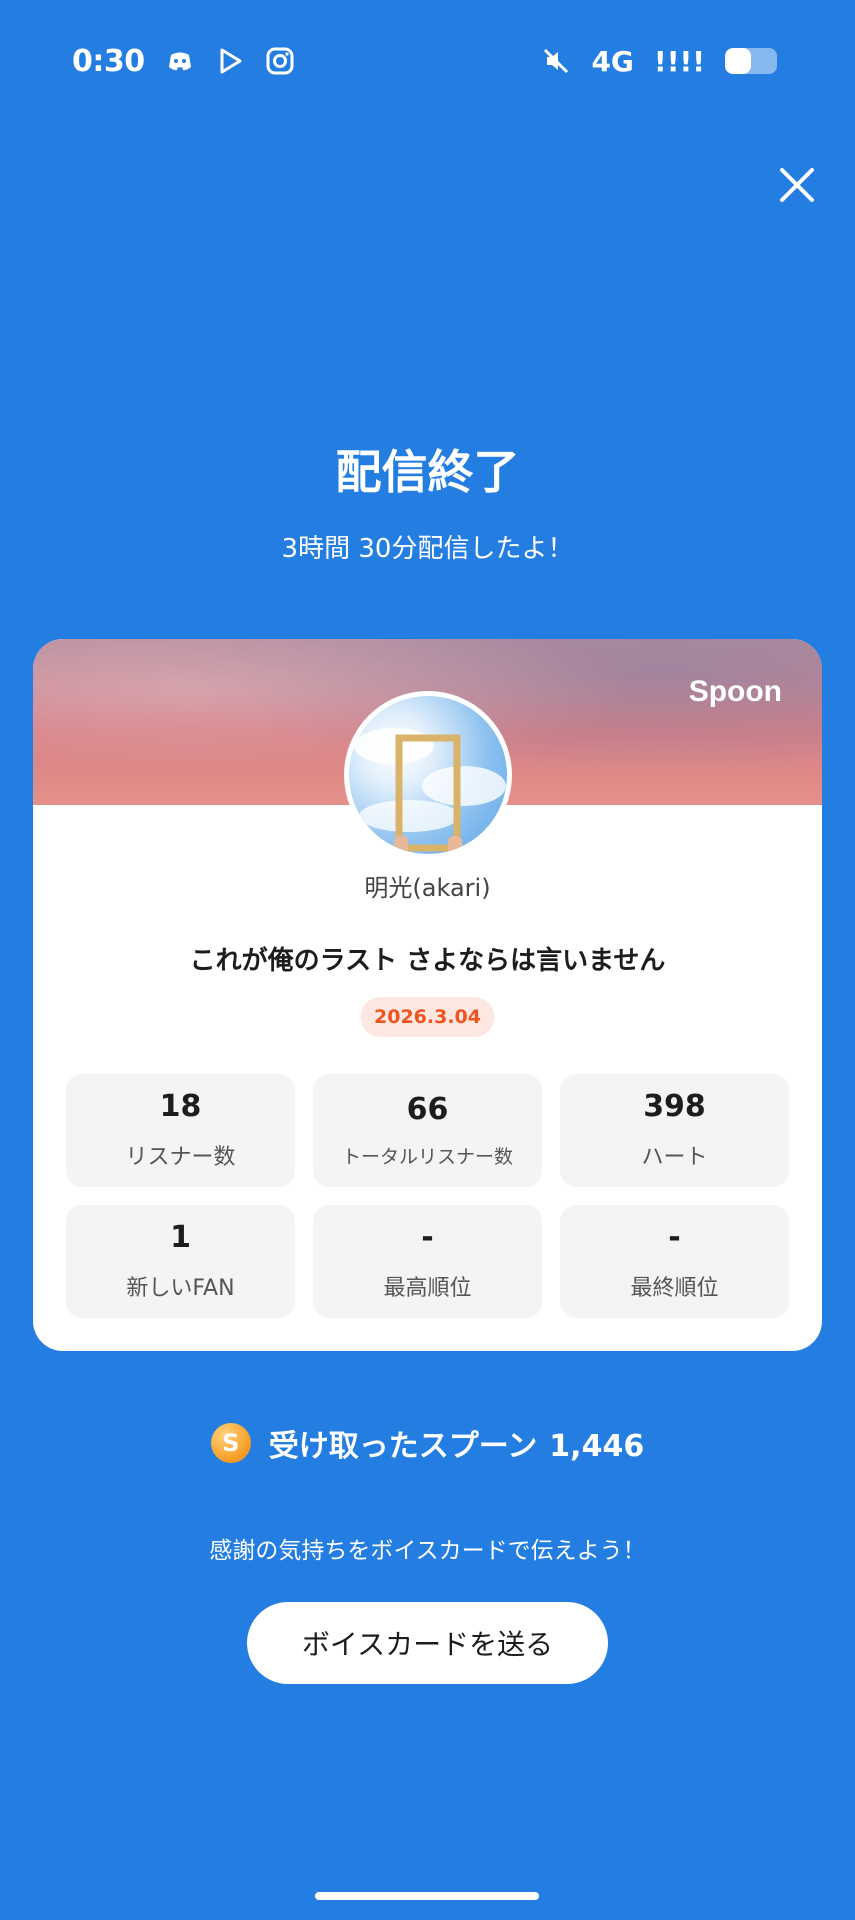 This screenshot has width=855, height=1920. Describe the element at coordinates (180, 1130) in the screenshot. I see `stat-listeners: 18 リスナー数` at that location.